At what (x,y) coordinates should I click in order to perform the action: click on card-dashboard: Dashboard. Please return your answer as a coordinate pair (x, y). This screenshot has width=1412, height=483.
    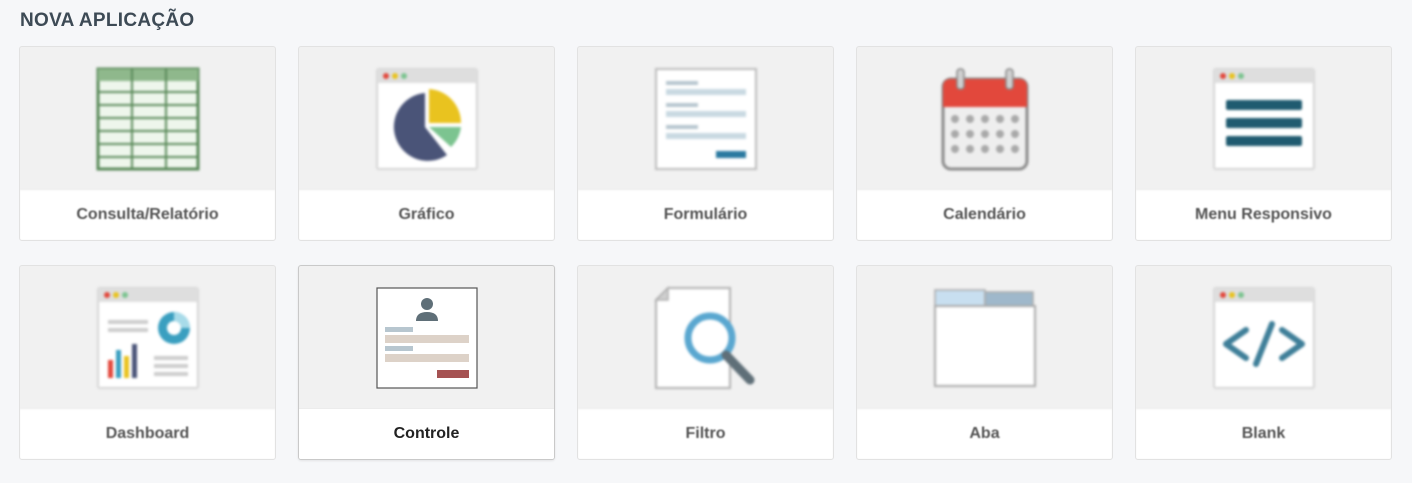
    Looking at the image, I should click on (147, 362).